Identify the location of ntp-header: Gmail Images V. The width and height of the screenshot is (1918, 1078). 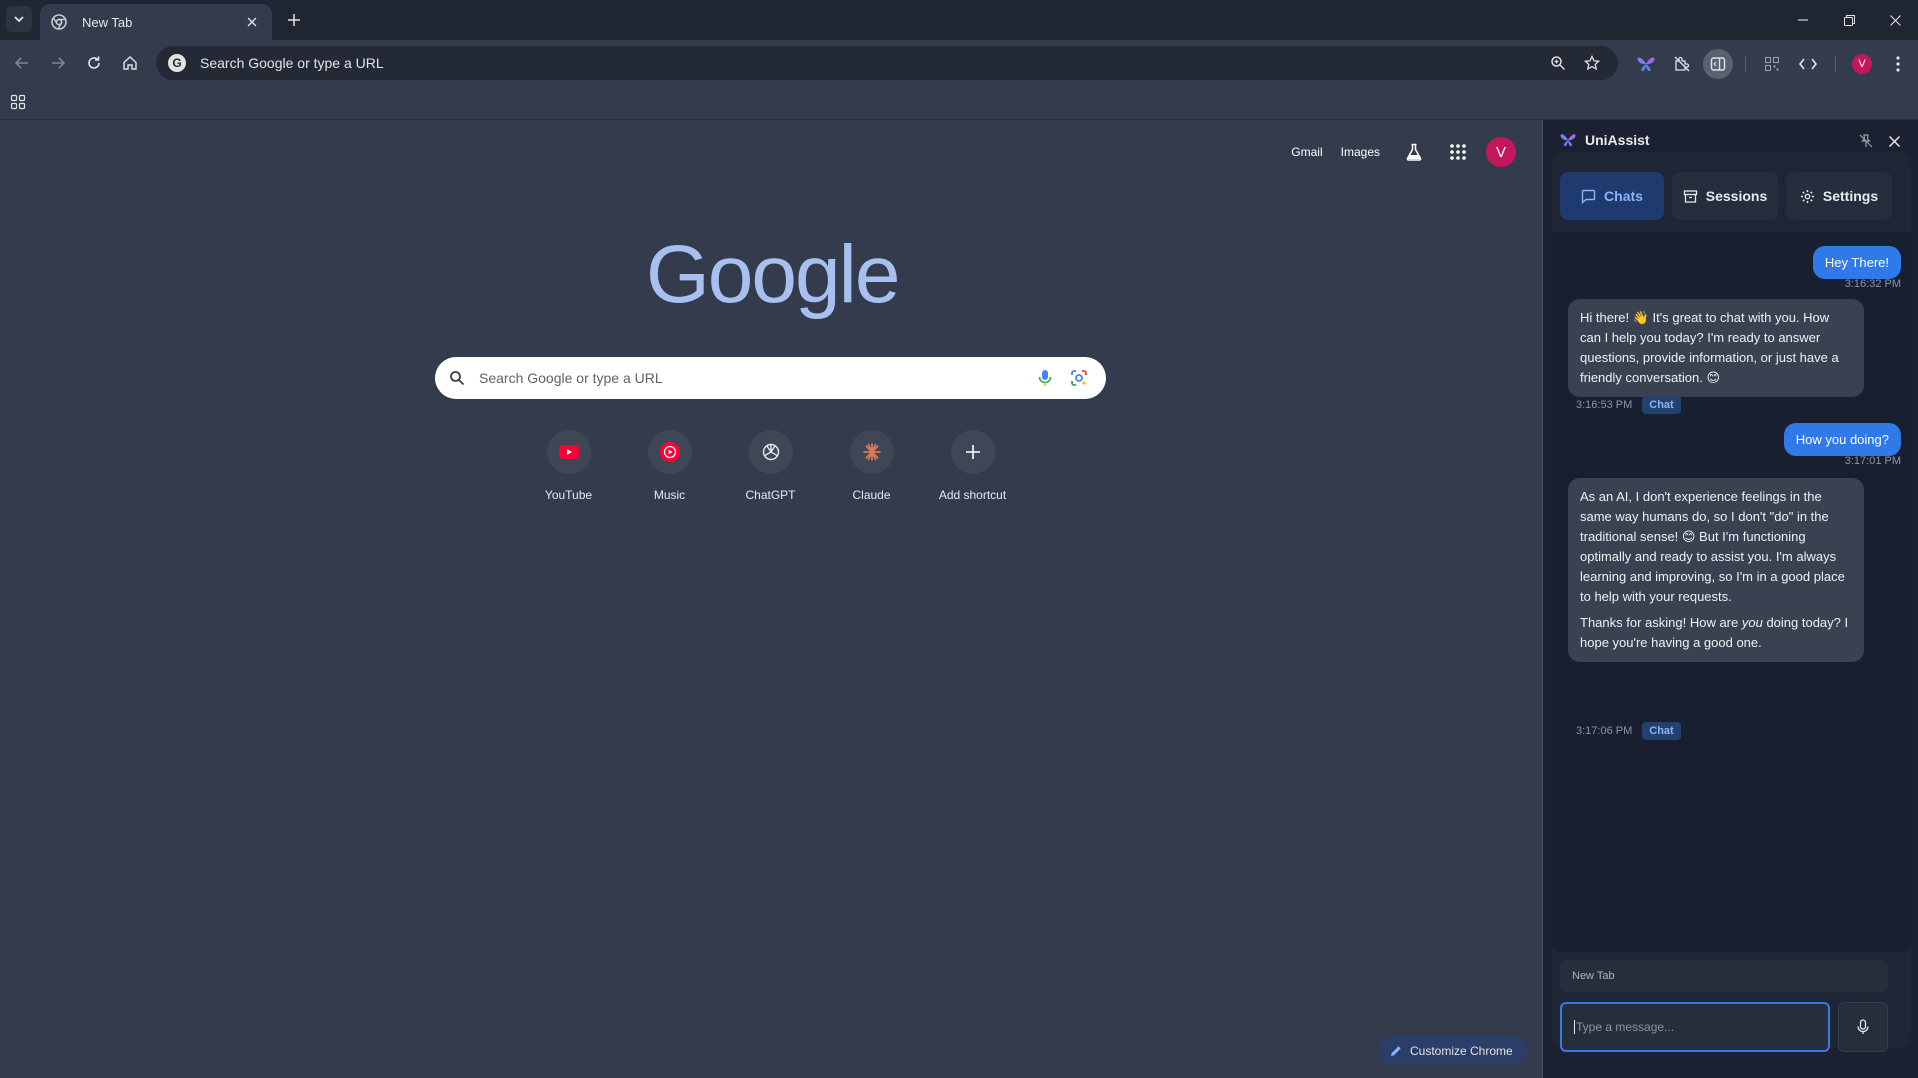
(1403, 152).